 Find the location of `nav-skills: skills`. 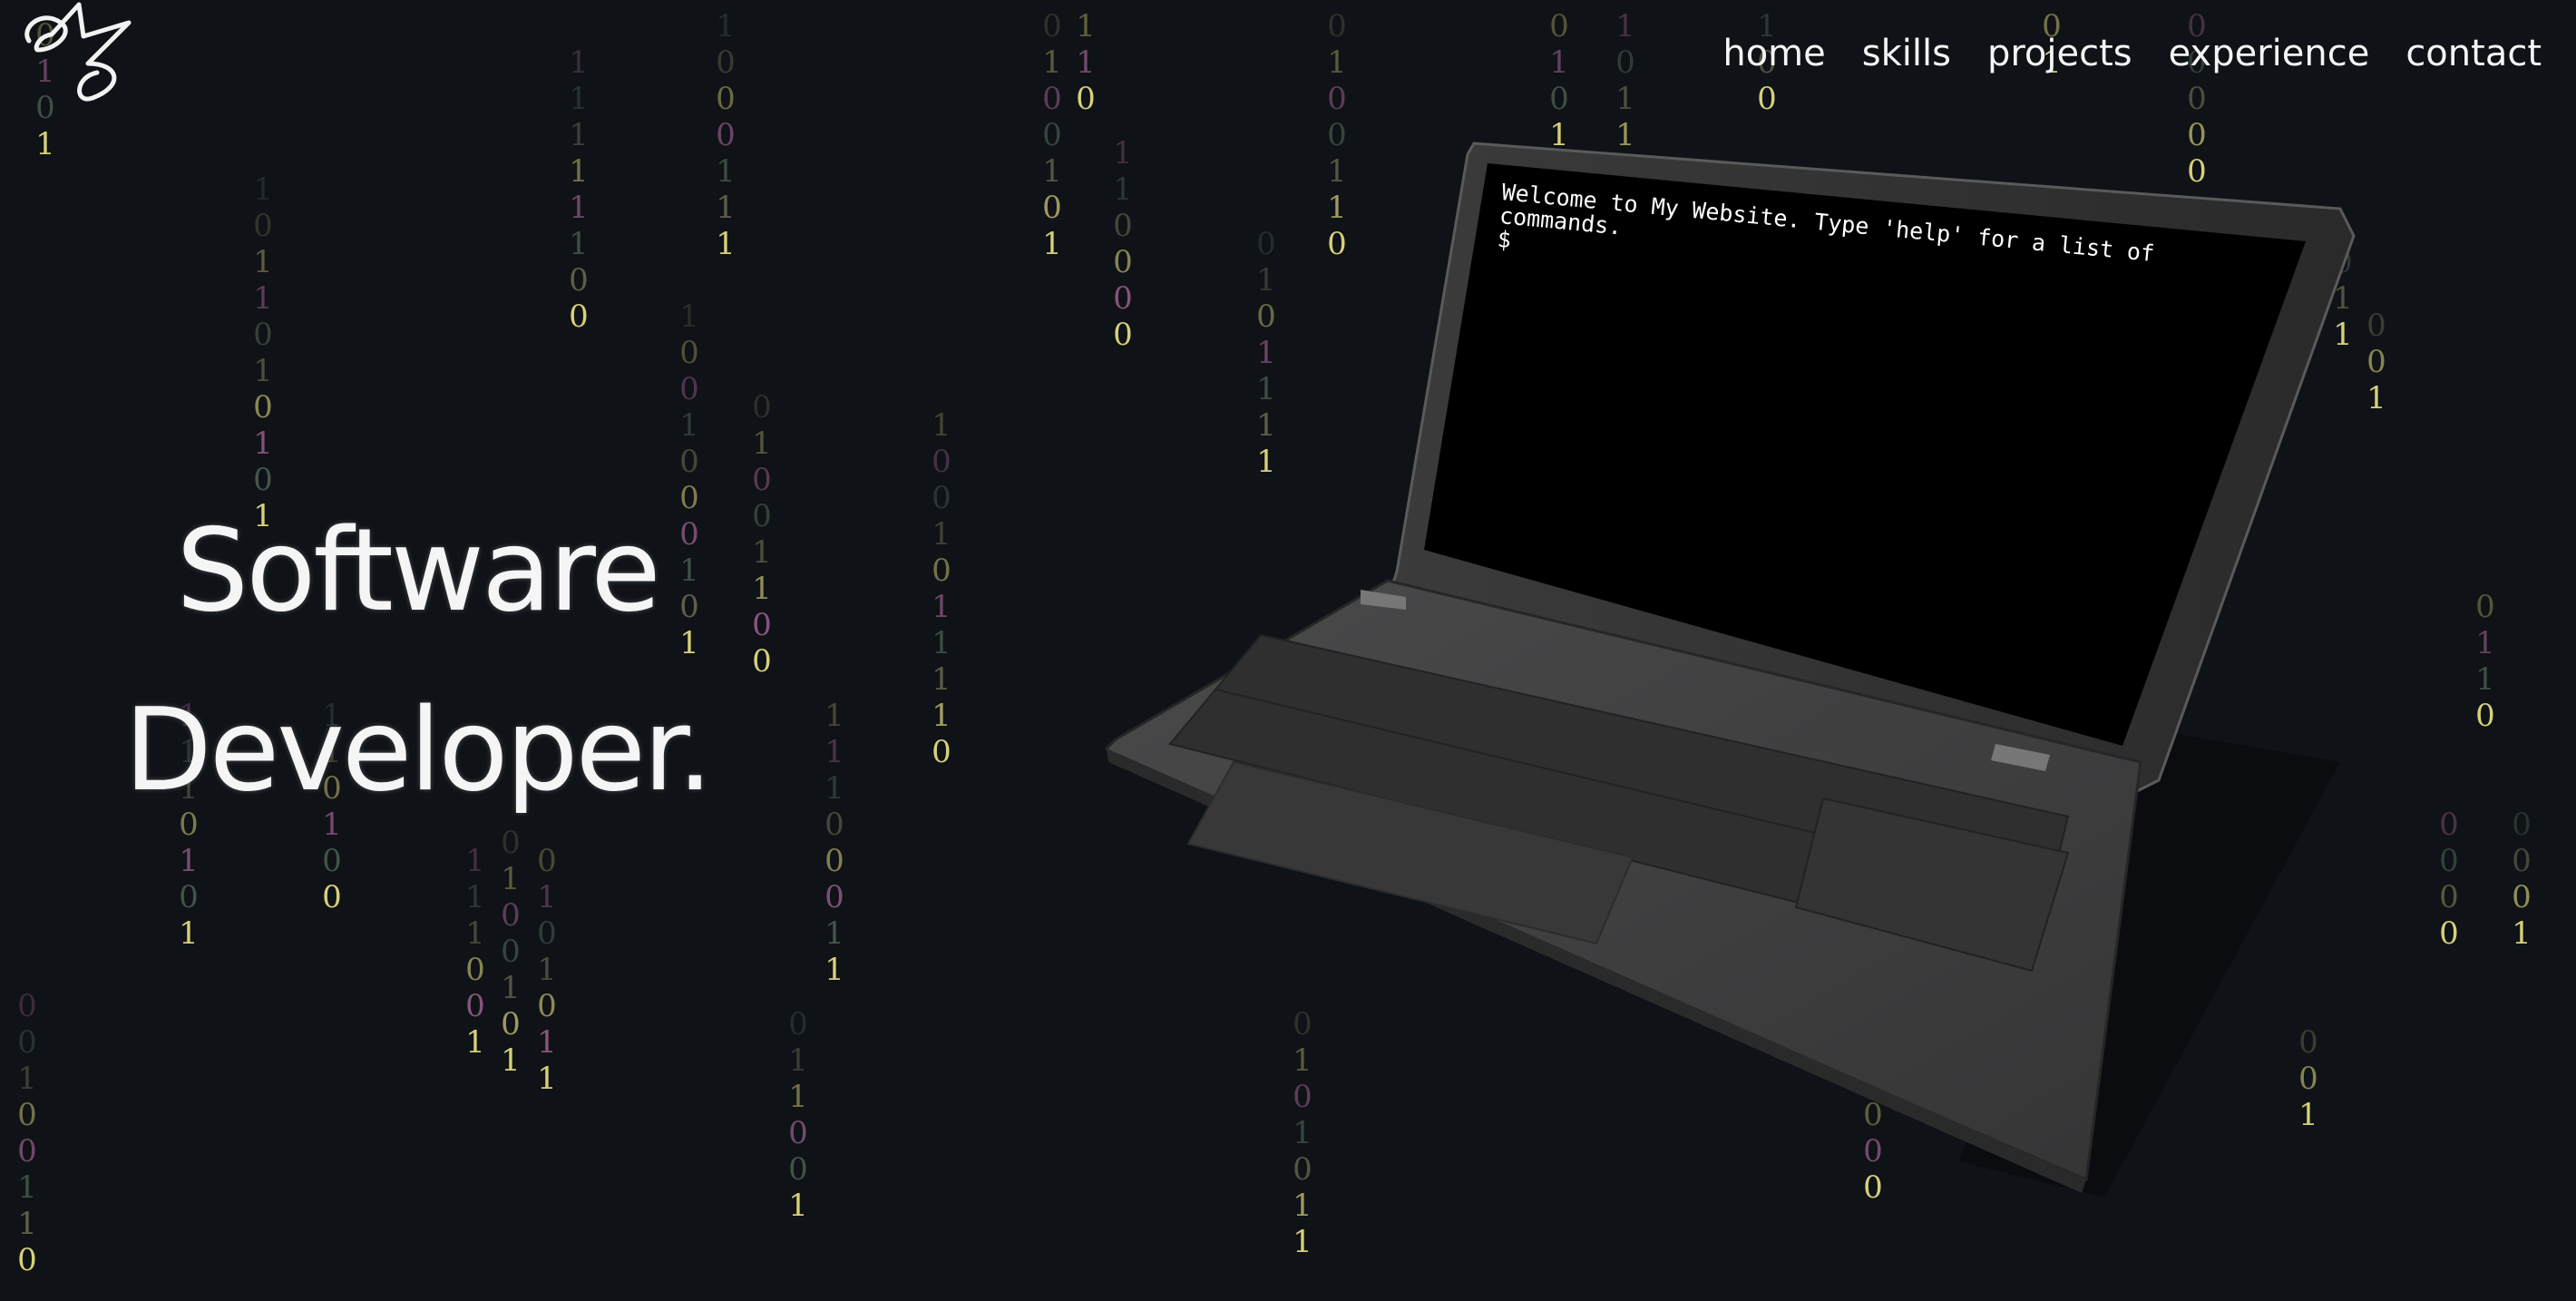

nav-skills: skills is located at coordinates (1906, 53).